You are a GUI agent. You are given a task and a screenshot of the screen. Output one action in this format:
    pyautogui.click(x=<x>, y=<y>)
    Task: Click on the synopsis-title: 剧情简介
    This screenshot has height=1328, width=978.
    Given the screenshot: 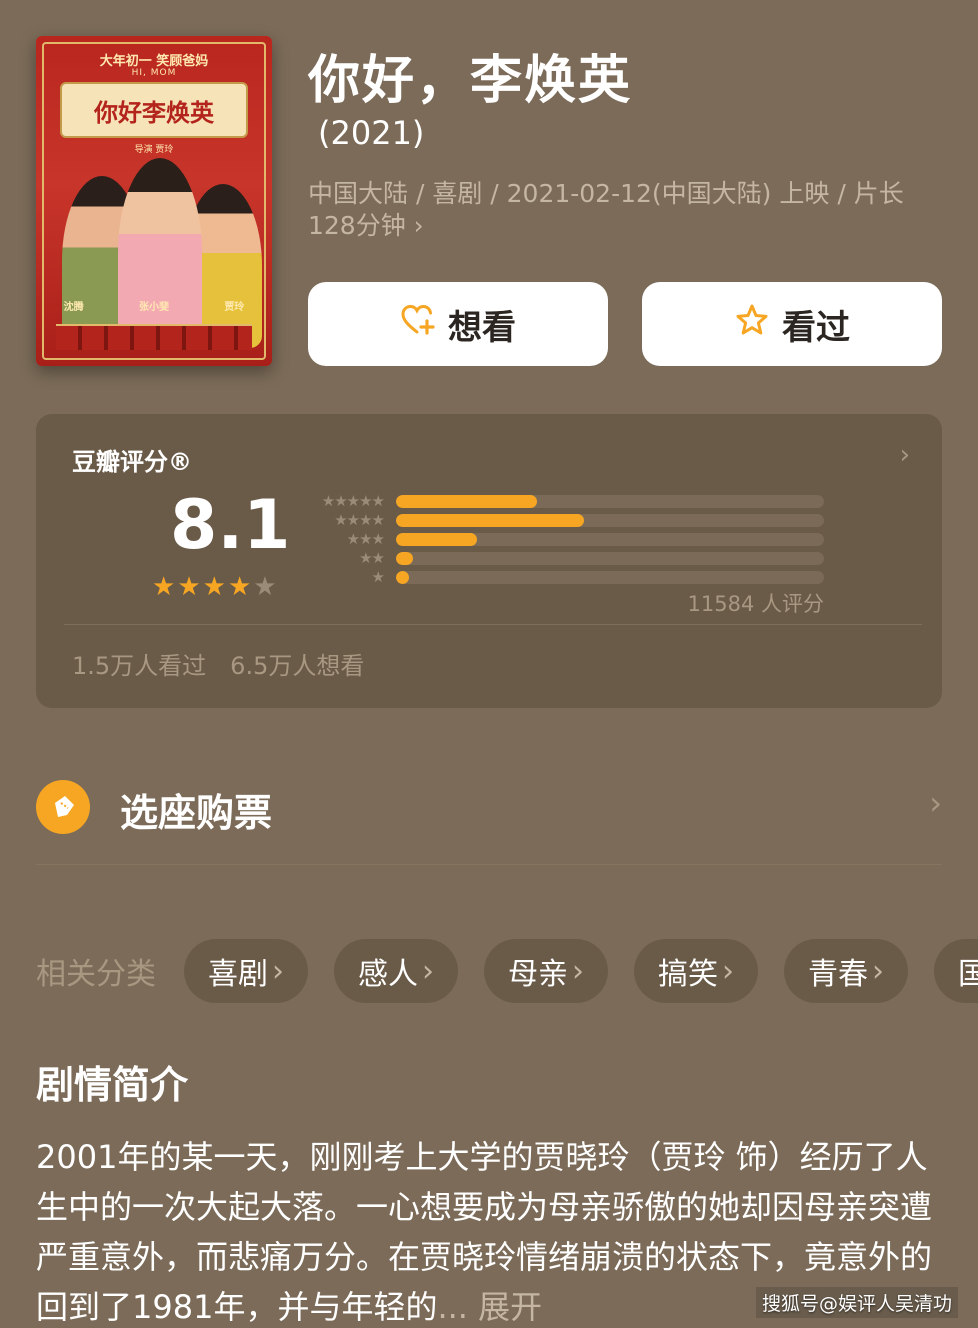 What is the action you would take?
    pyautogui.click(x=112, y=1085)
    